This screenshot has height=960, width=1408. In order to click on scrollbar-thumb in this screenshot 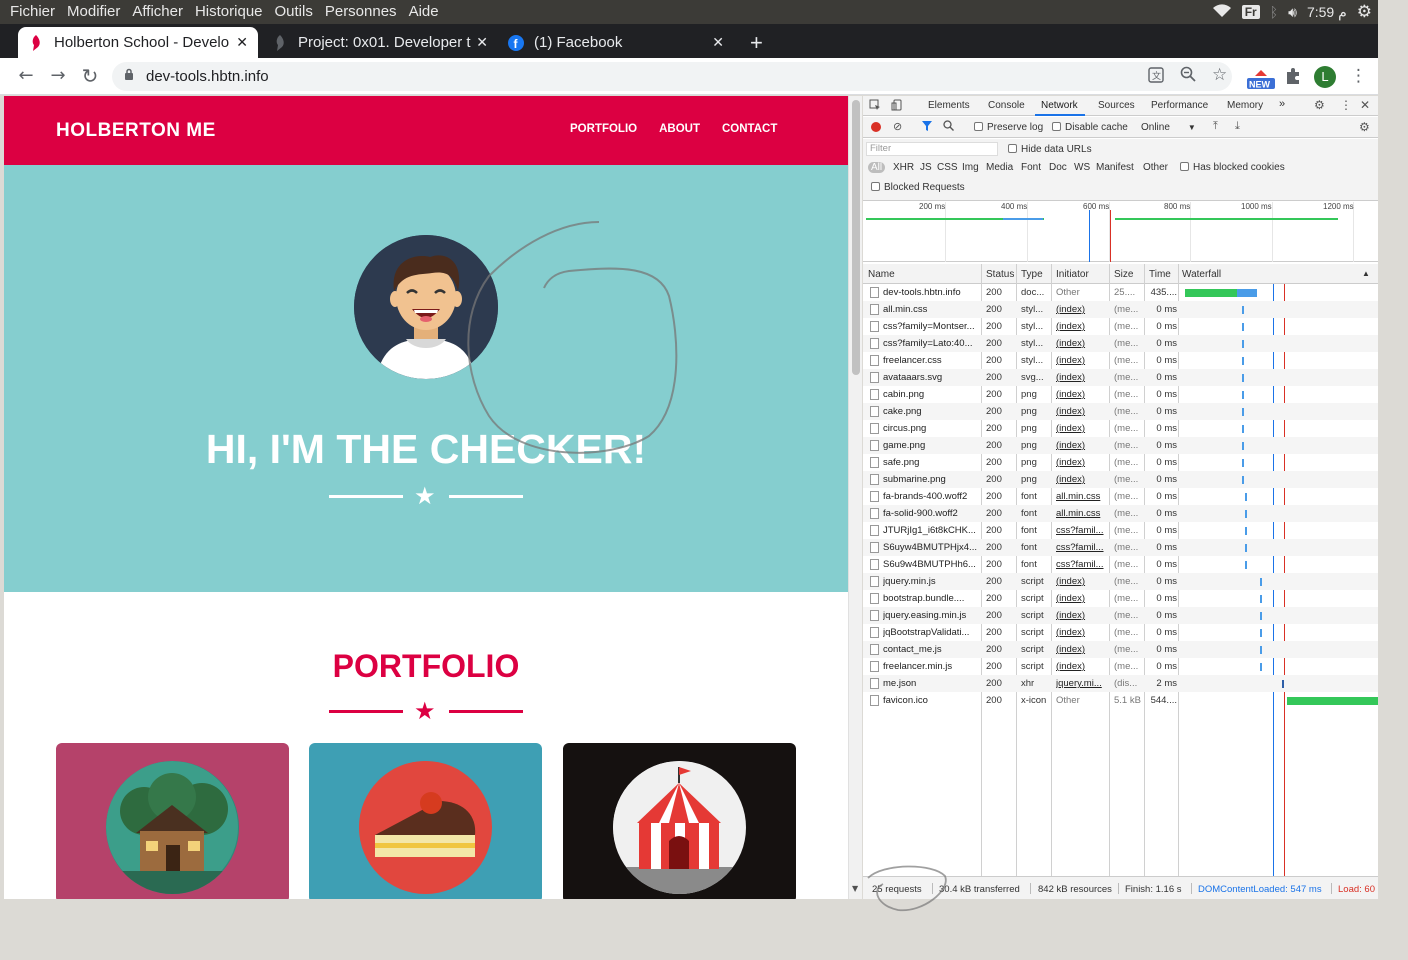, I will do `click(856, 237)`.